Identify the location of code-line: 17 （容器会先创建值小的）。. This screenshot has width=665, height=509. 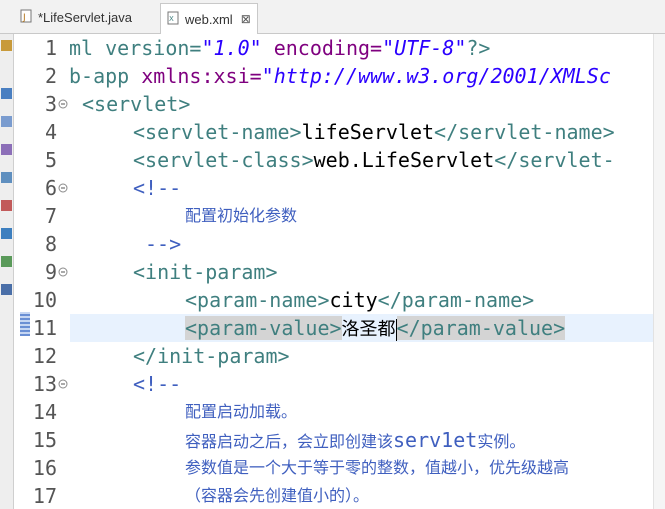
(334, 495).